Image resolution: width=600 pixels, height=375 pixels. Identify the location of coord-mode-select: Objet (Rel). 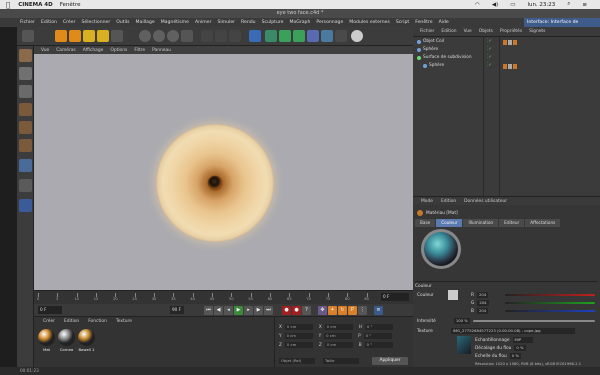
(297, 360).